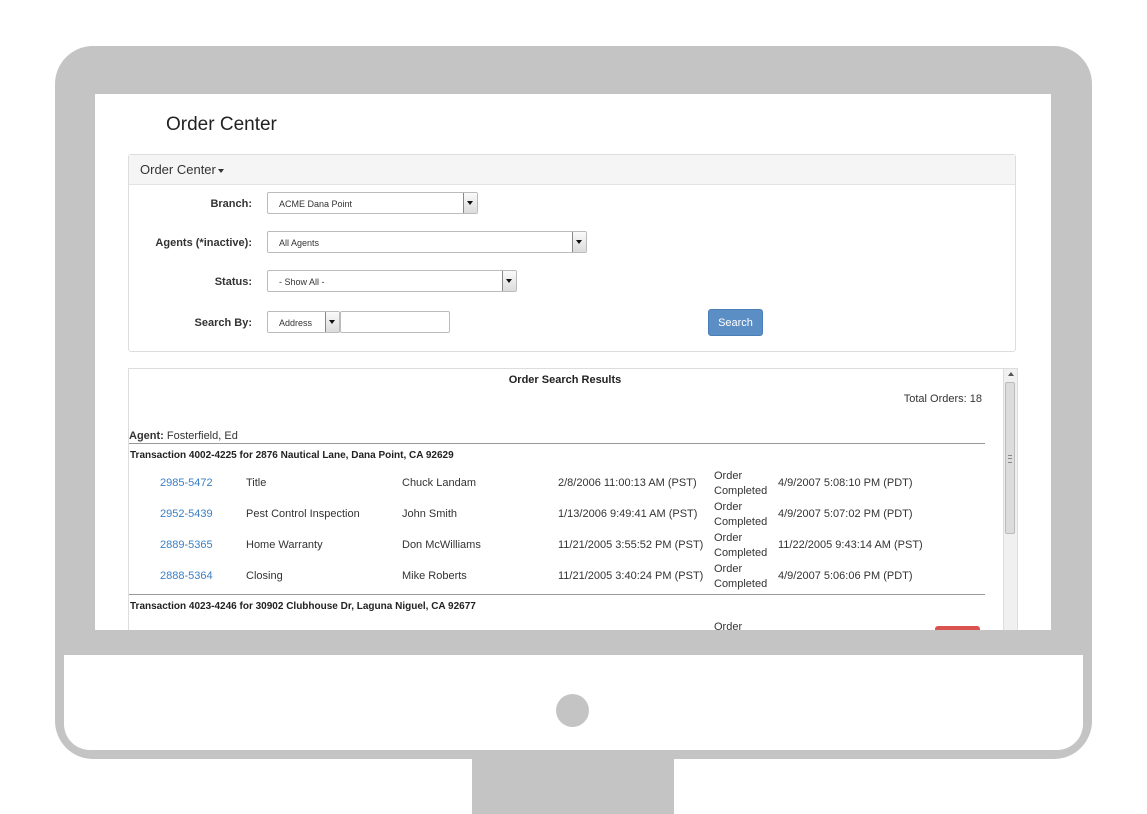 This screenshot has width=1147, height=814. I want to click on completed-date: 11/22/2005 9:43:14 AM (PST), so click(850, 545).